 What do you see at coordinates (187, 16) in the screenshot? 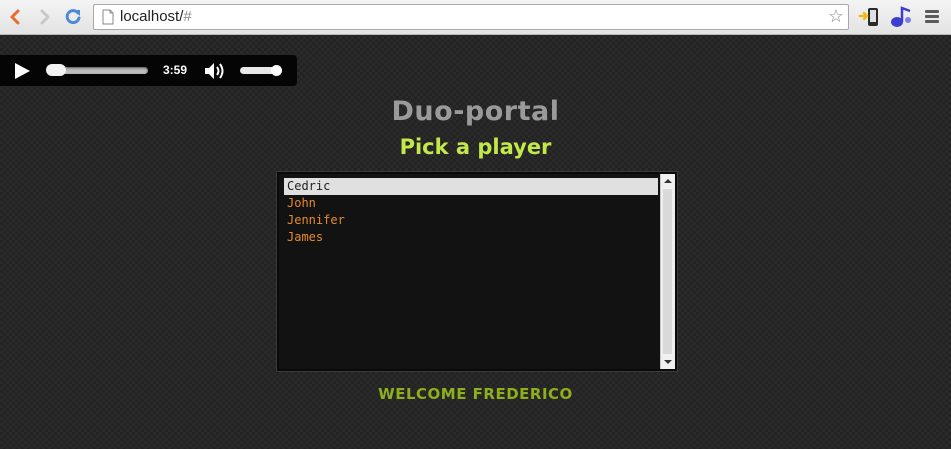
I see `url-hash: #` at bounding box center [187, 16].